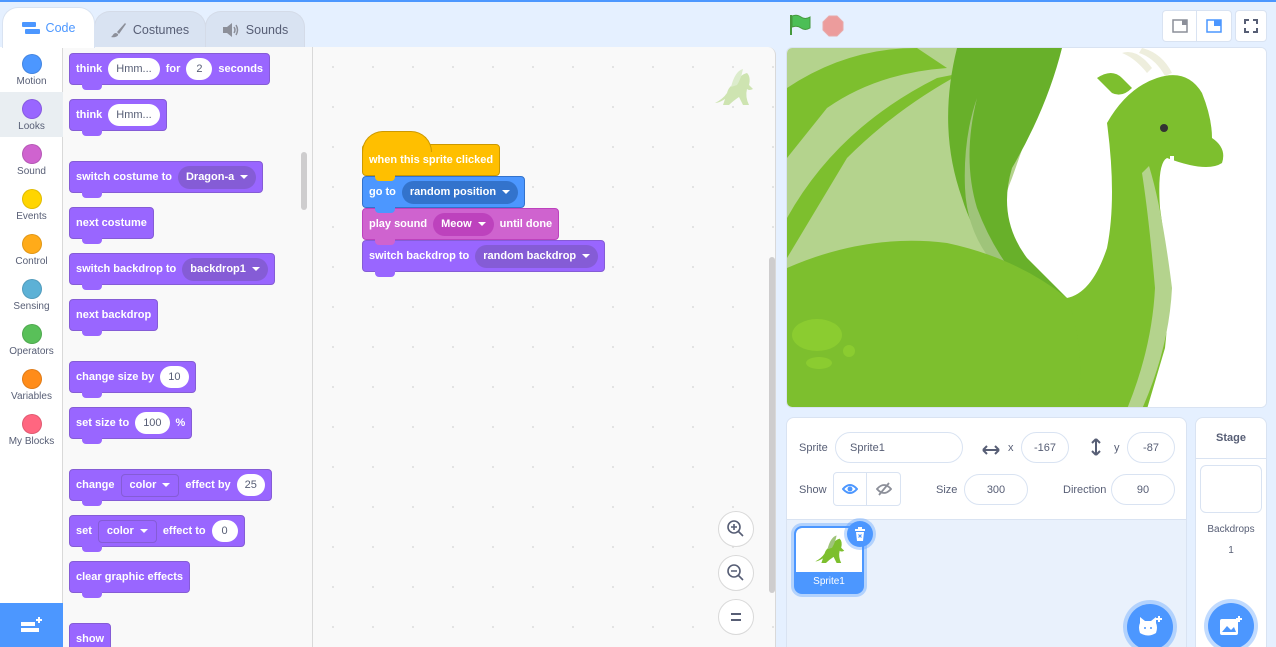  Describe the element at coordinates (84, 531) in the screenshot. I see `block-text: set` at that location.